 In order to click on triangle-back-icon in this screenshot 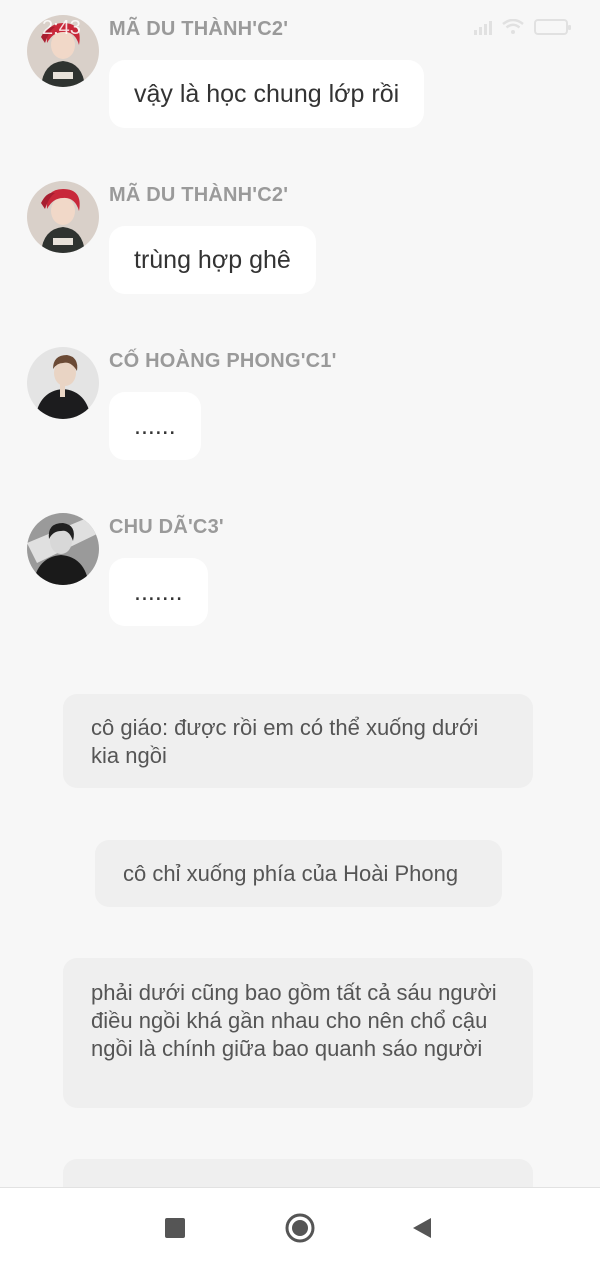, I will do `click(422, 1228)`.